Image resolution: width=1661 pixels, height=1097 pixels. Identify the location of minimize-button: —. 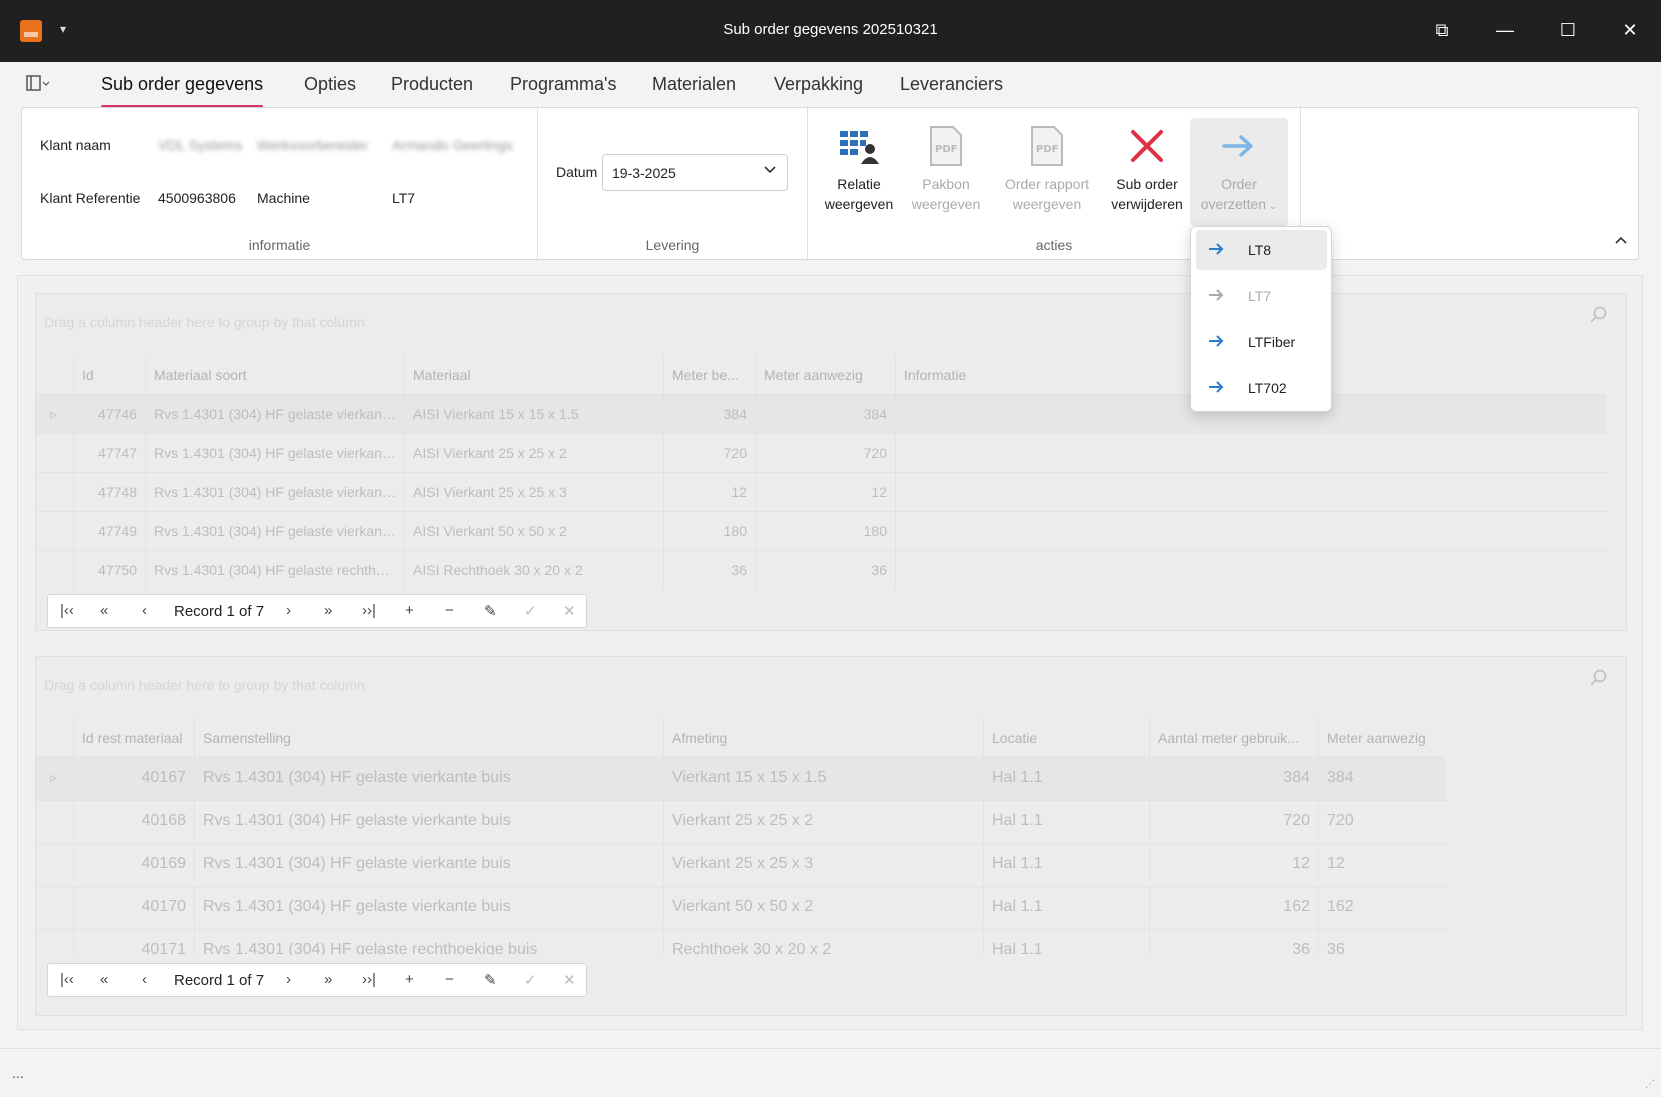
(1505, 30).